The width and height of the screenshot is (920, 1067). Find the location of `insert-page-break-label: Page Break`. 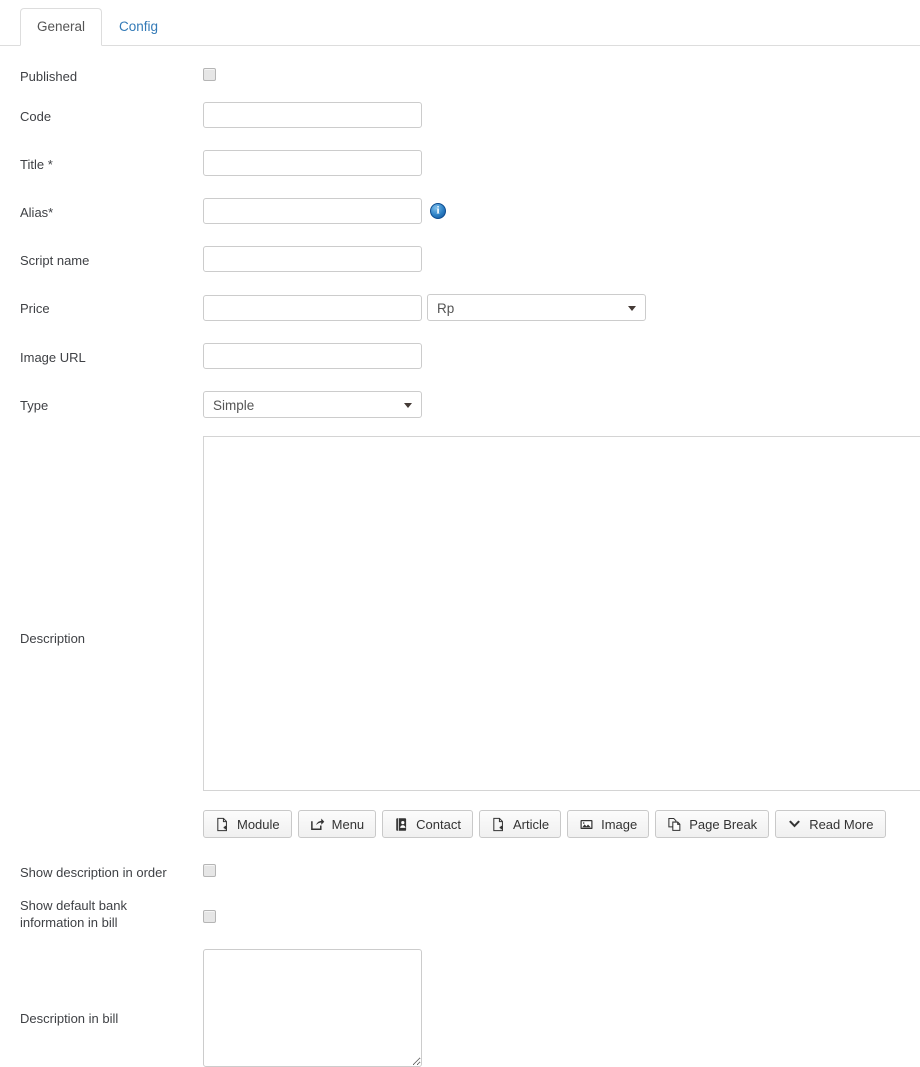

insert-page-break-label: Page Break is located at coordinates (723, 824).